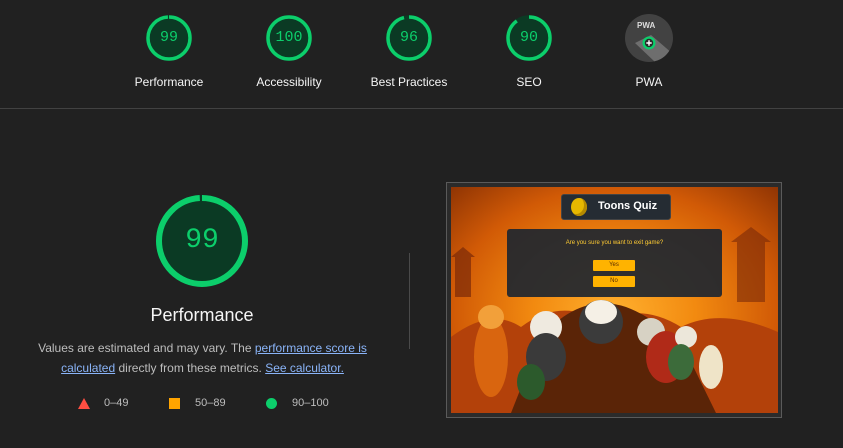 The width and height of the screenshot is (843, 448). I want to click on seo-score: 90, so click(528, 37).